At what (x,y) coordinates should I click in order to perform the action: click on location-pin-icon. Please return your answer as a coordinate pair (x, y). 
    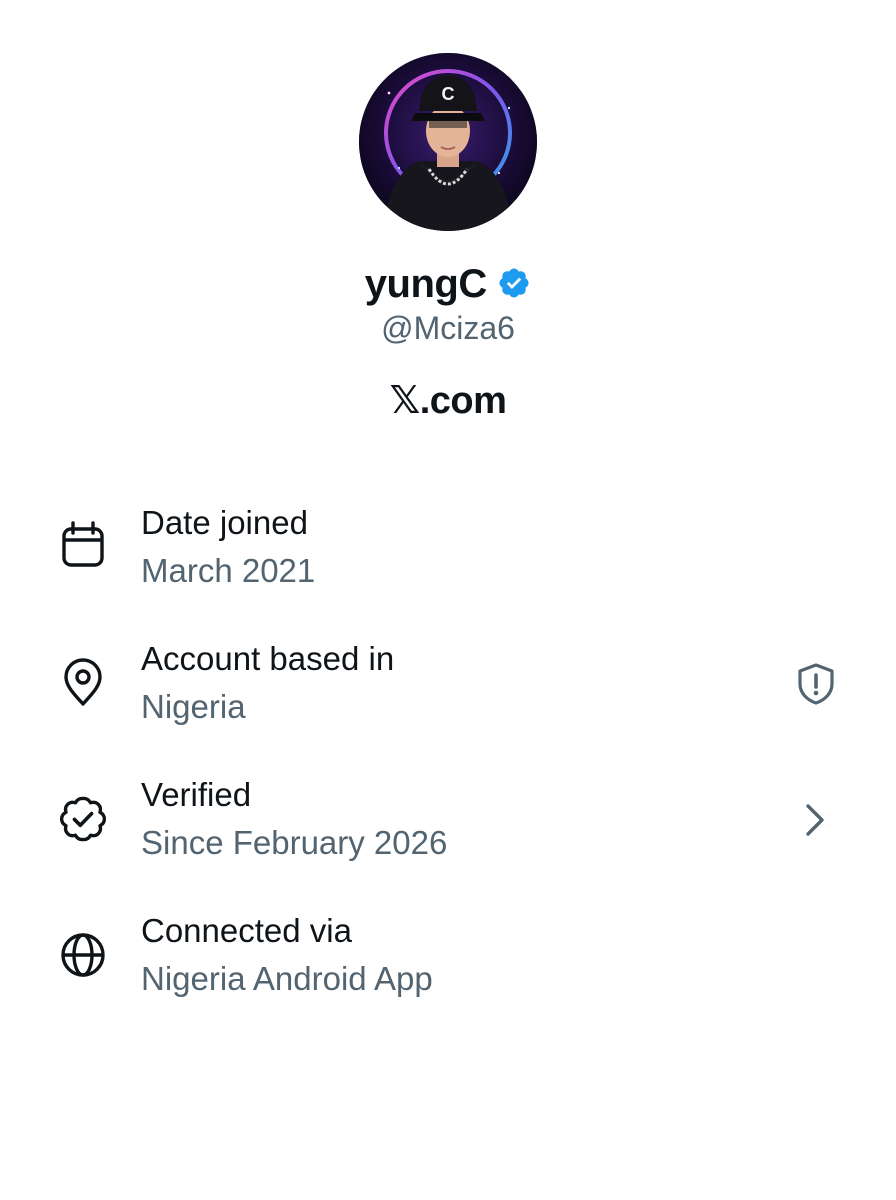
    Looking at the image, I should click on (83, 683).